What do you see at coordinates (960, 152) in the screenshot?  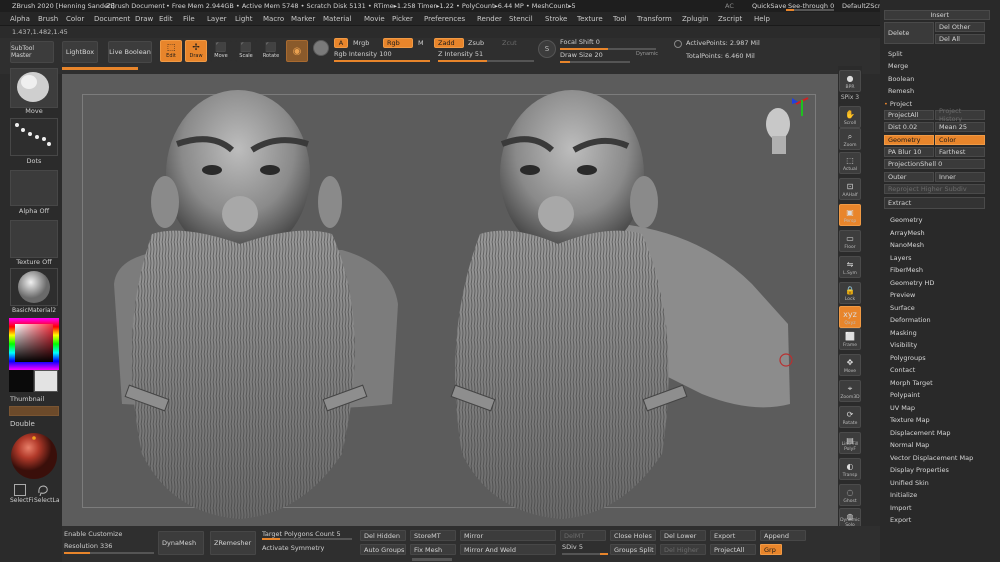 I see `farthest-button: Farthest` at bounding box center [960, 152].